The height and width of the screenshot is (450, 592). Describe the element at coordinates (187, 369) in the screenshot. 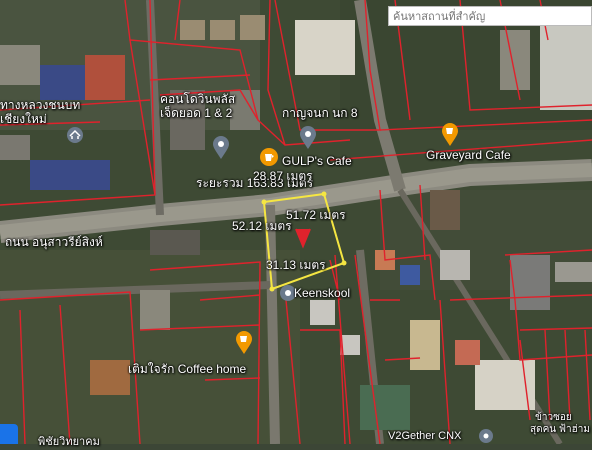

I see `label-coffee-home: เติมใจรัก Coffee home` at that location.